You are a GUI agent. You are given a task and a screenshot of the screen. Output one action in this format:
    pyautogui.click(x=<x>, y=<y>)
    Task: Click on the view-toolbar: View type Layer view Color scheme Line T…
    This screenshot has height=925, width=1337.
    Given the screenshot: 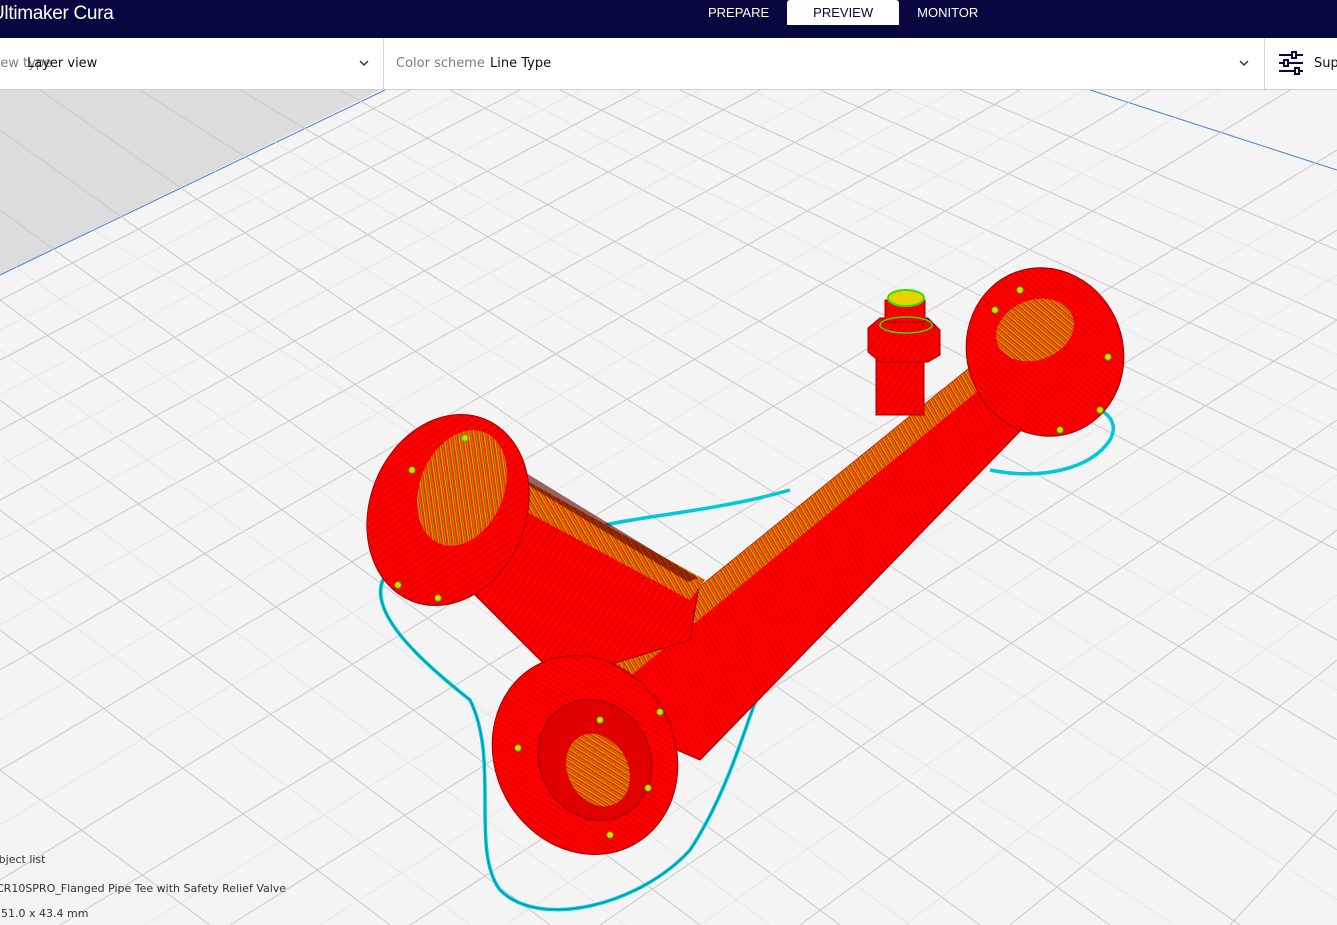 What is the action you would take?
    pyautogui.click(x=668, y=64)
    